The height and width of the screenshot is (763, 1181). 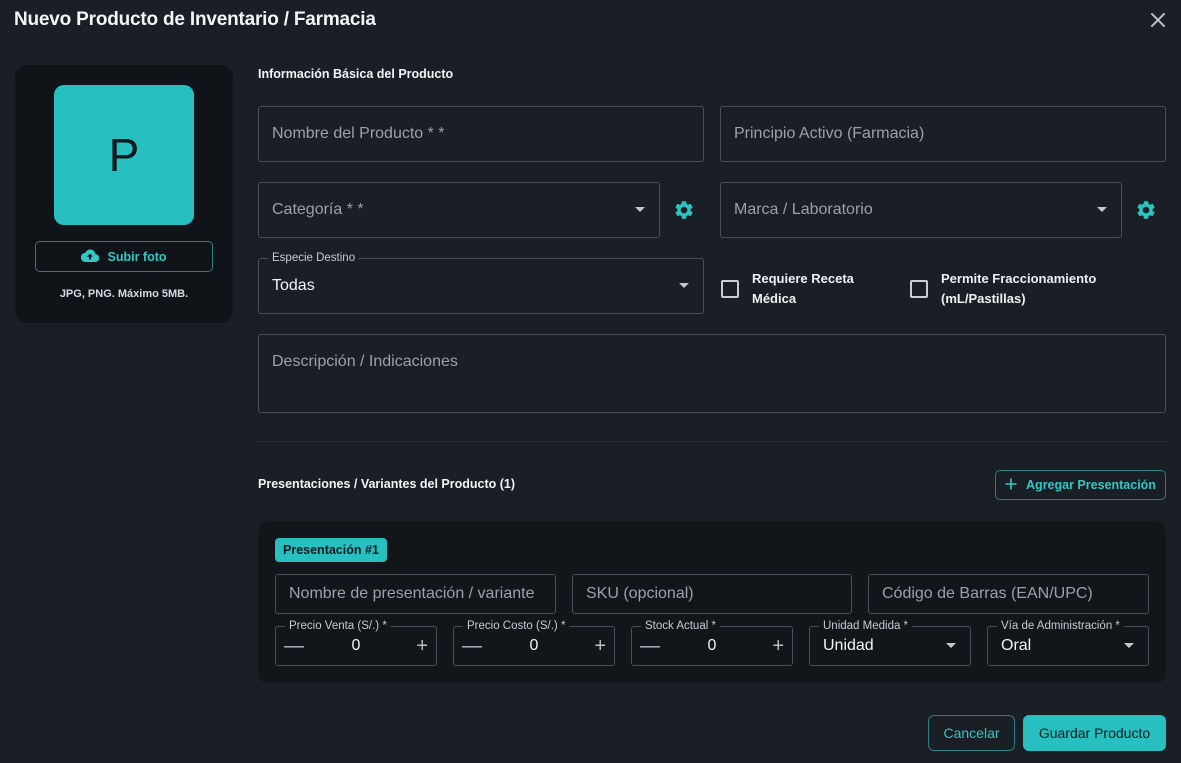 I want to click on route-value: Oral, so click(x=1016, y=645).